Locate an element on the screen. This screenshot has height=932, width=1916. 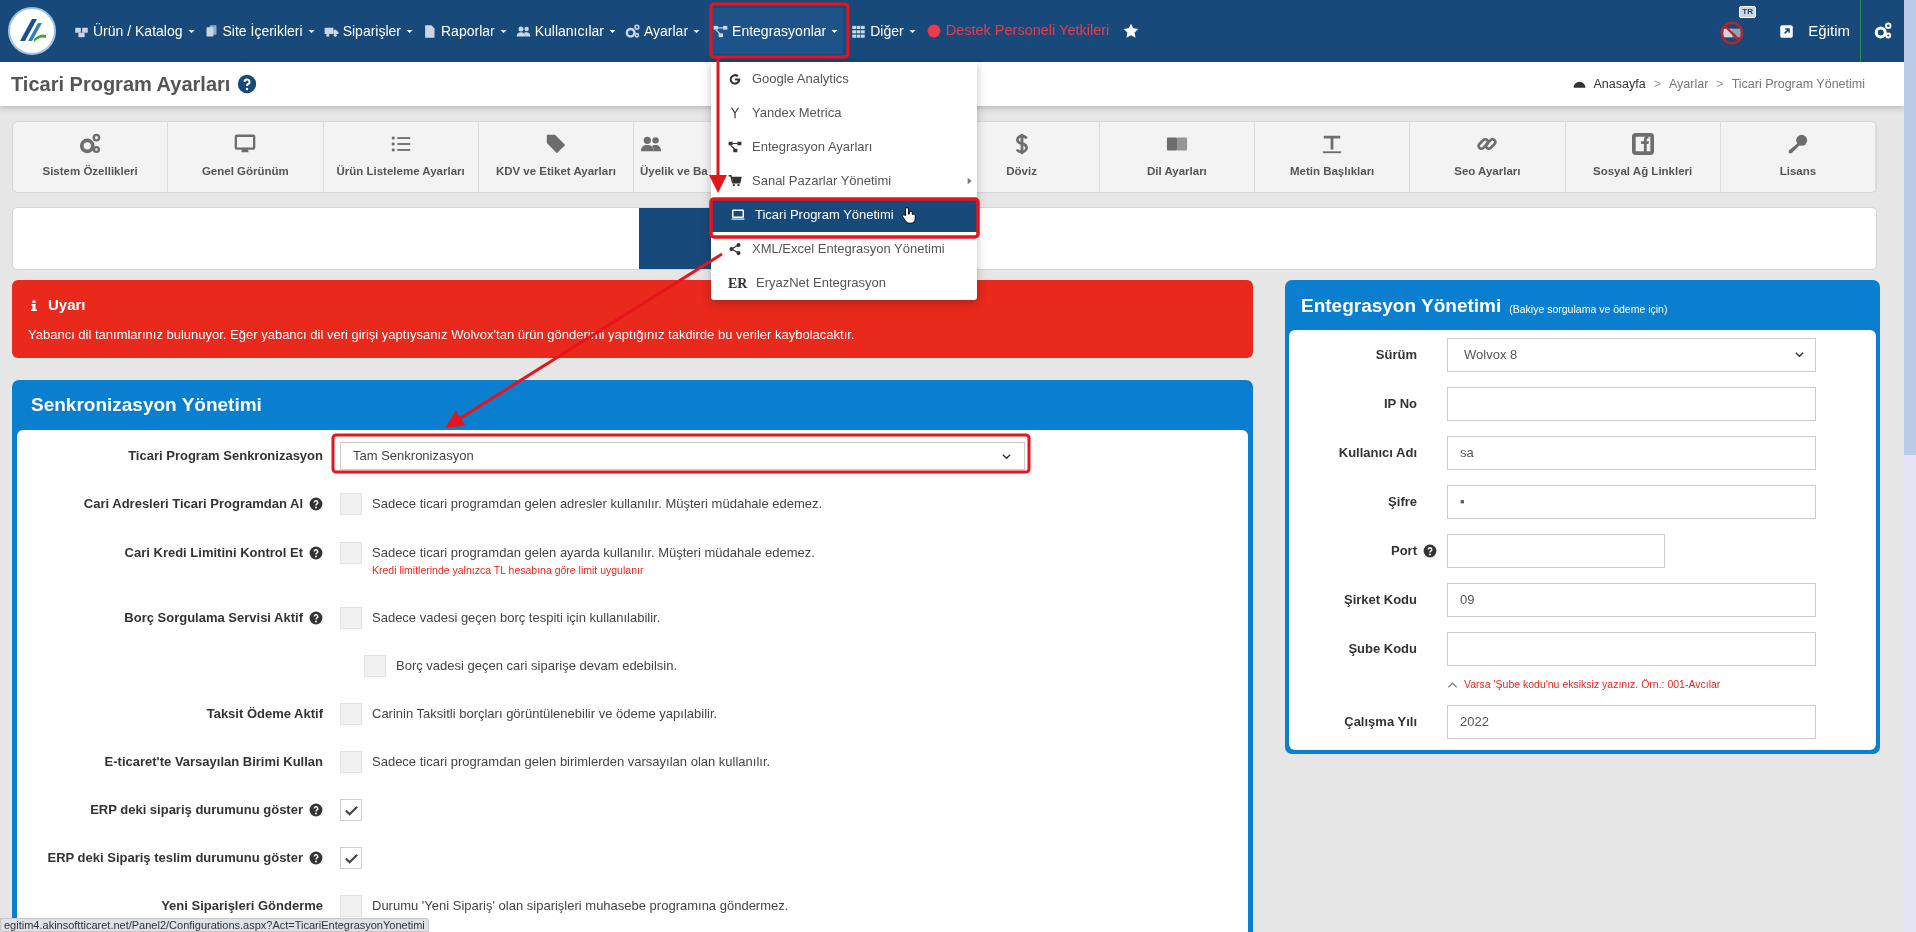
sync-mode-select: Tam Senkronizasyon is located at coordinates (682, 456).